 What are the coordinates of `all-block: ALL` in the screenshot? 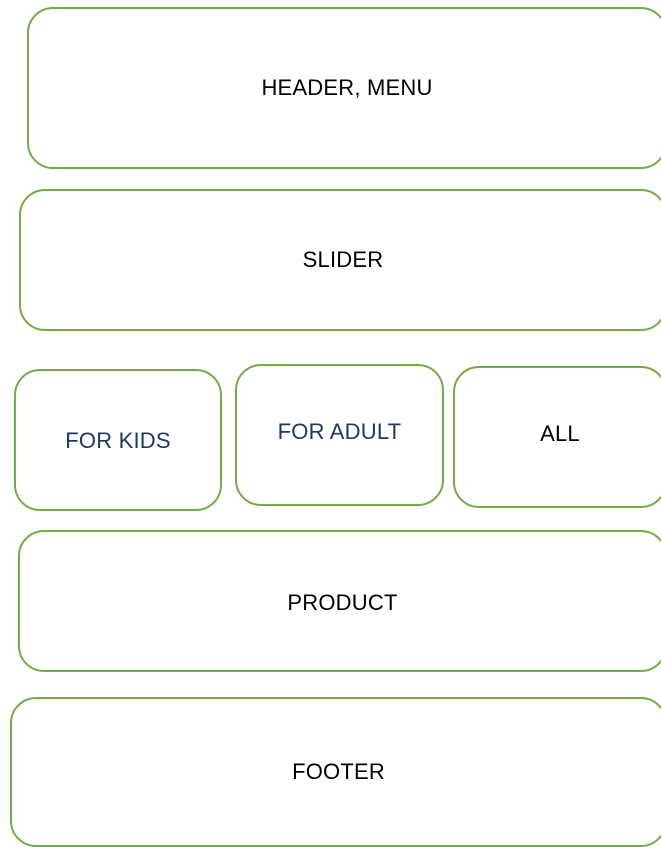 It's located at (557, 437).